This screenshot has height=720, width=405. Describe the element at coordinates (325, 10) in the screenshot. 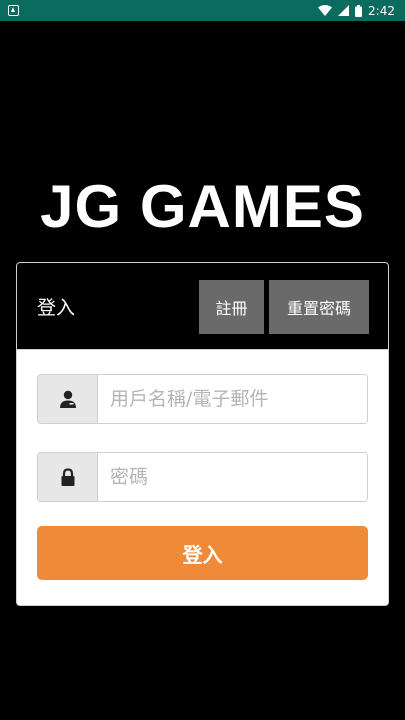

I see `wifi-icon` at that location.